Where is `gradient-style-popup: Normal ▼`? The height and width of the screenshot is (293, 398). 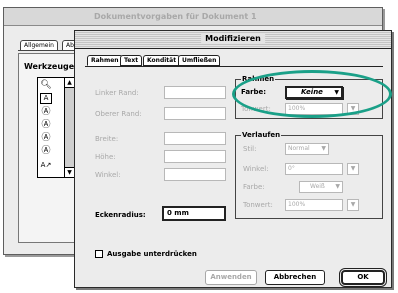
gradient-style-popup: Normal ▼ is located at coordinates (307, 149).